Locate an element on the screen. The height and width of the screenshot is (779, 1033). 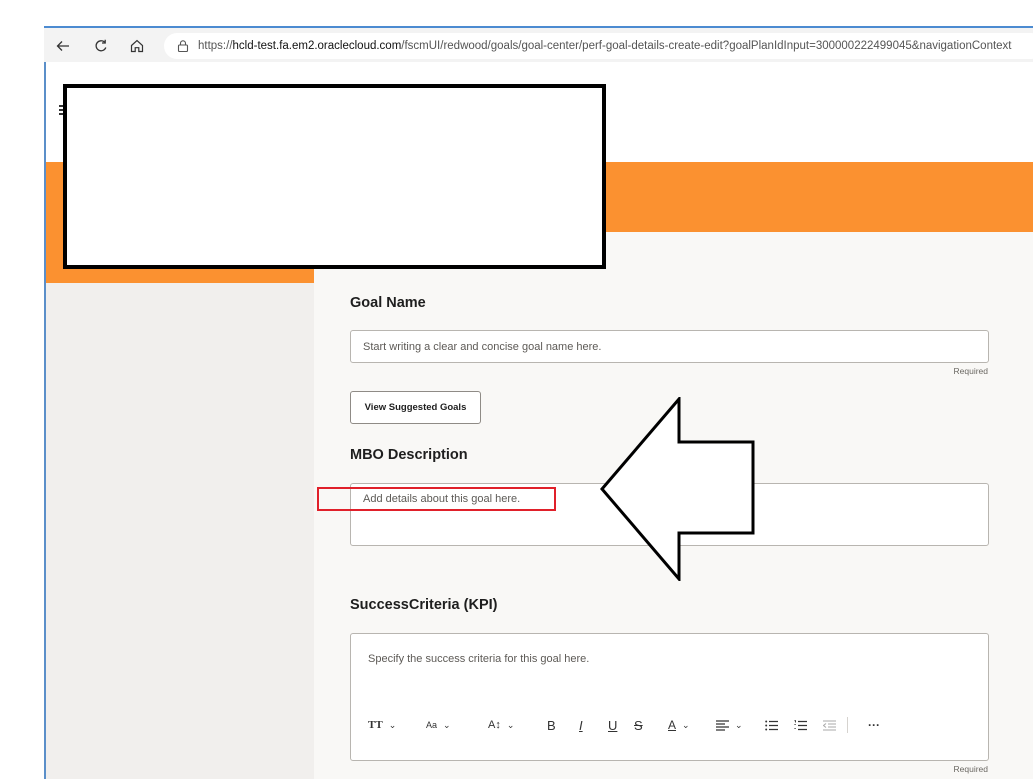
italic-icon: I is located at coordinates (581, 725).